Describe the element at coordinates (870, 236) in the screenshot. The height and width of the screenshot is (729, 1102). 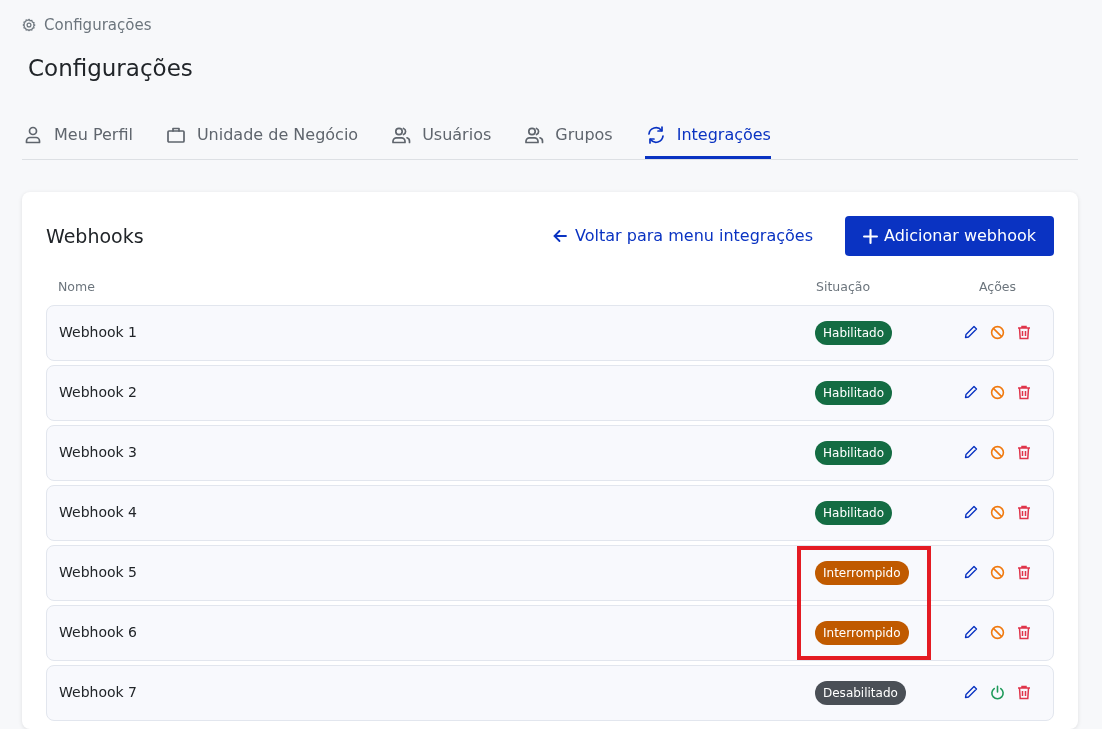
I see `plus-icon` at that location.